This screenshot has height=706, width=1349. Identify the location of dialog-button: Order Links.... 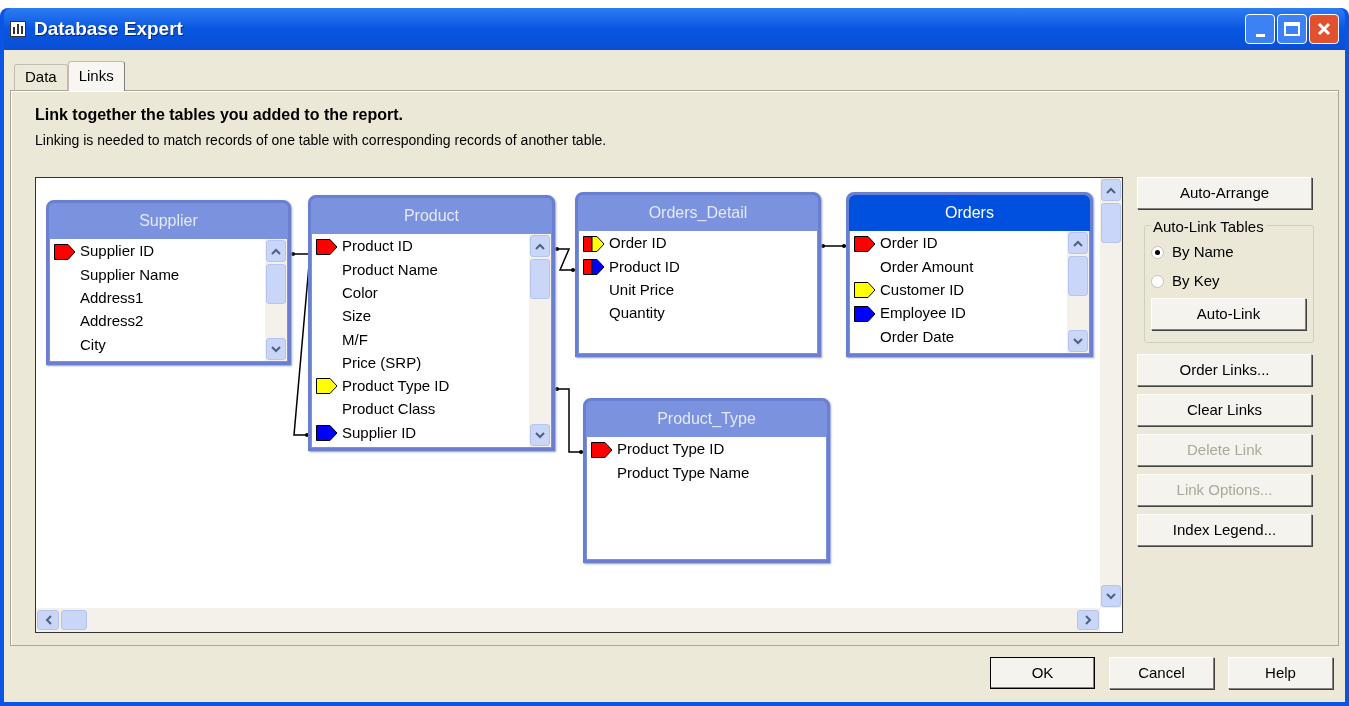
(1224, 370).